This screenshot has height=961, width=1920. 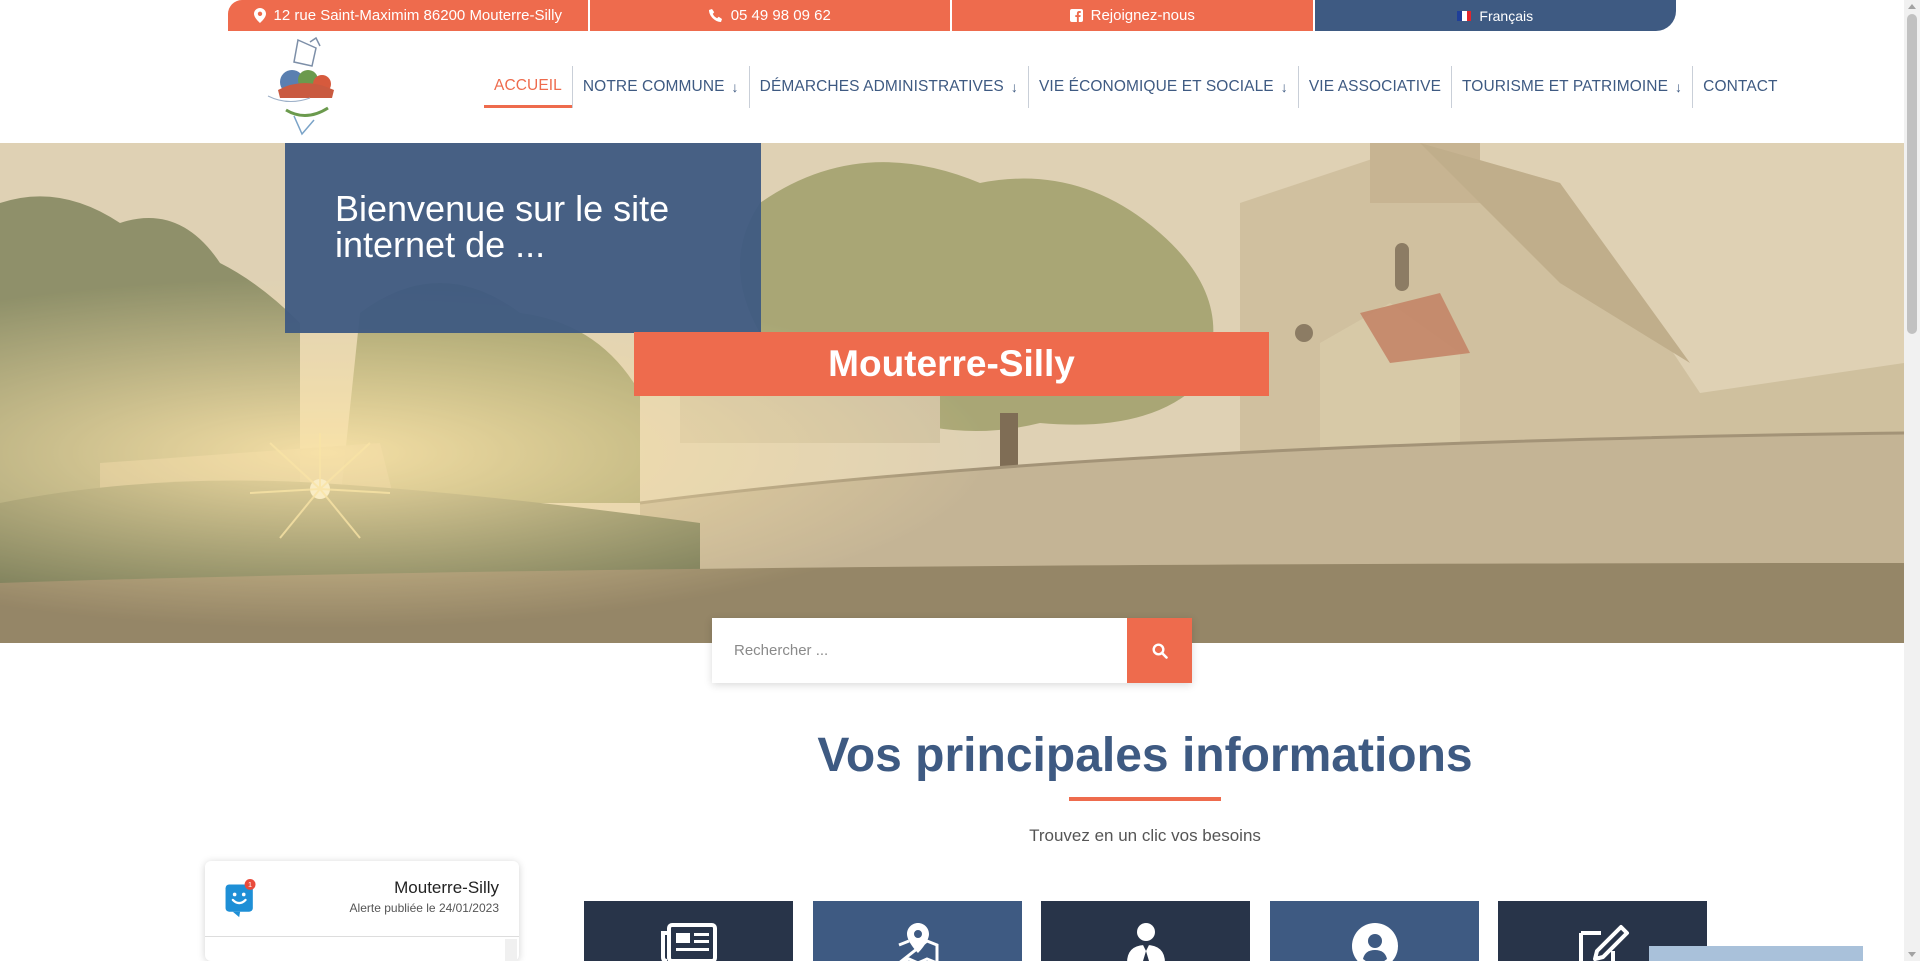 What do you see at coordinates (780, 15) in the screenshot?
I see `phone-text: 05 49 98 09 62` at bounding box center [780, 15].